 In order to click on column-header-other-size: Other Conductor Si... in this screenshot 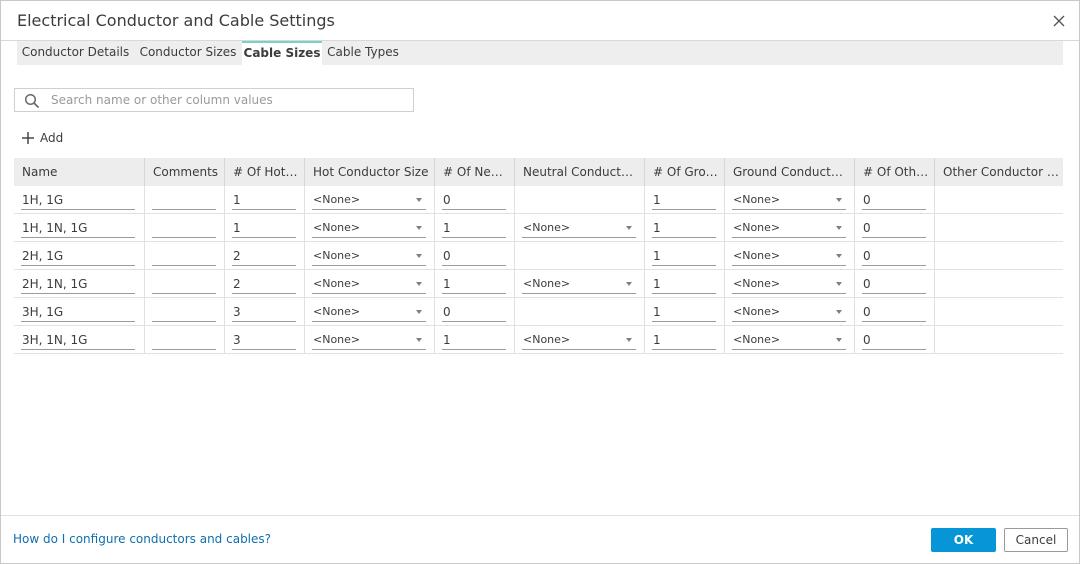, I will do `click(999, 172)`.